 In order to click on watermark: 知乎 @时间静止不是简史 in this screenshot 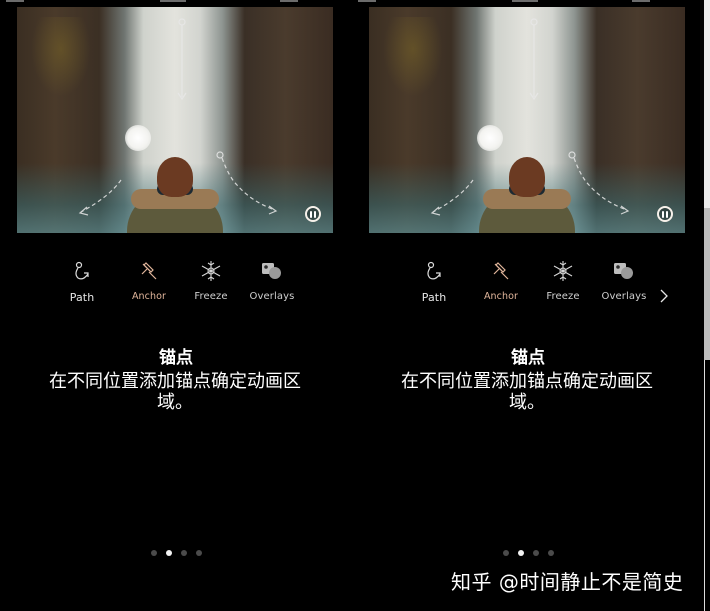, I will do `click(567, 582)`.